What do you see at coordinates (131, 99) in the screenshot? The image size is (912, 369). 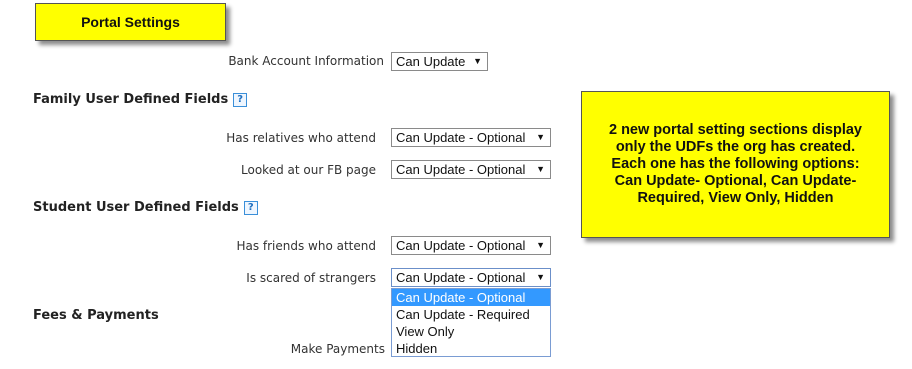 I see `family-udf-heading-text: Family User Defined Fields` at bounding box center [131, 99].